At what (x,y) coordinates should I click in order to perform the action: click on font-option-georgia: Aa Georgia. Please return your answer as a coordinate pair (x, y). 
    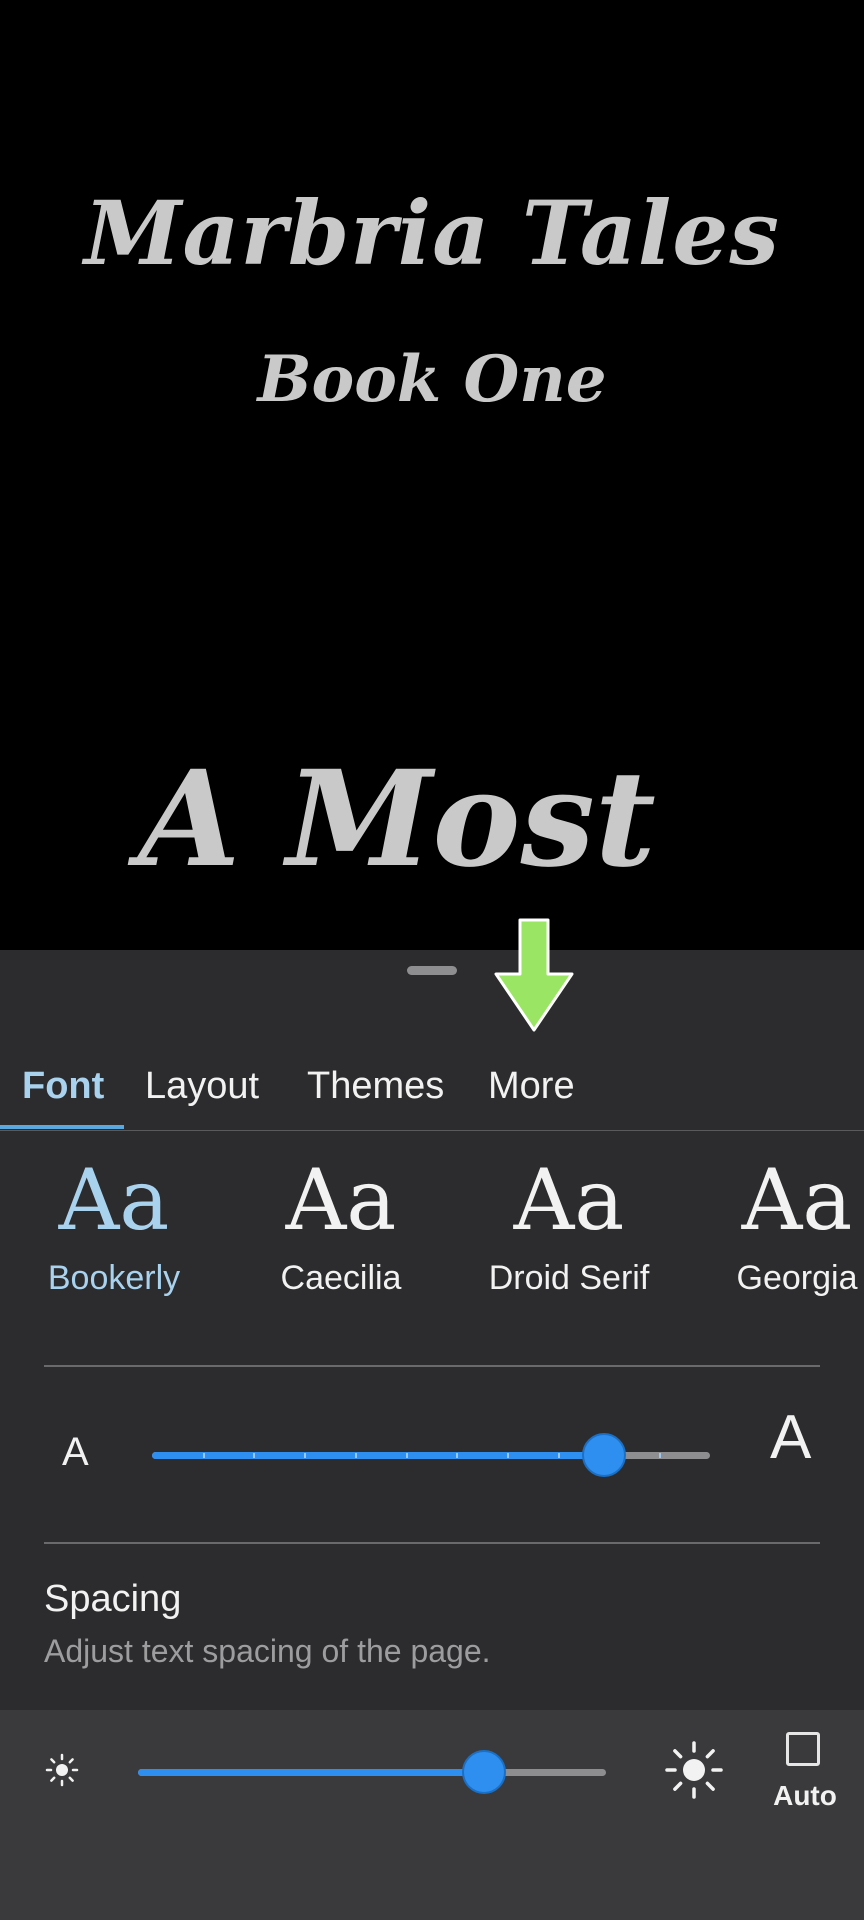
    Looking at the image, I should click on (778, 1225).